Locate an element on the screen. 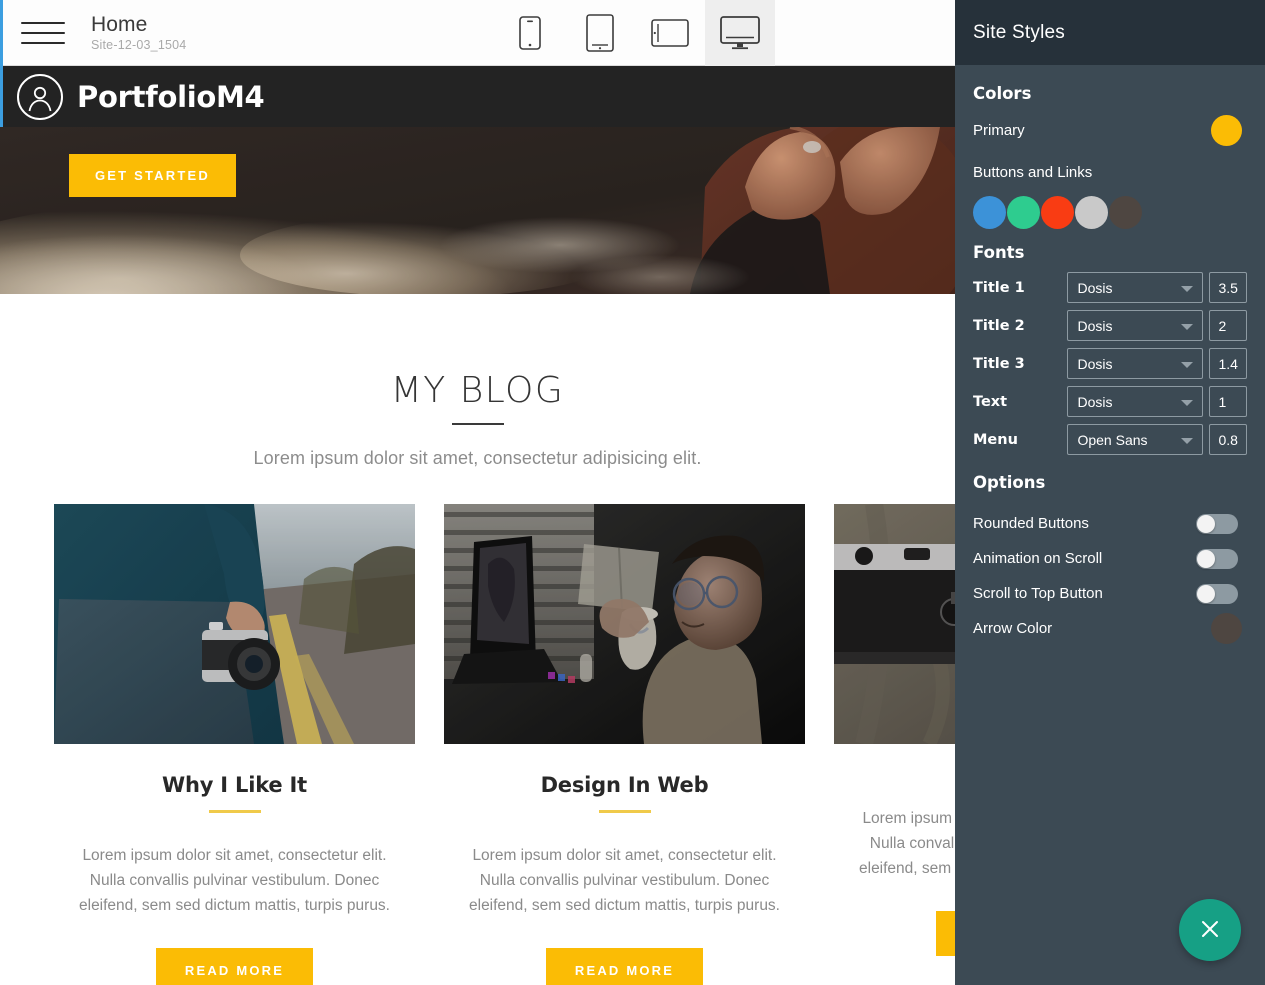  device-tablet-landscape-button is located at coordinates (670, 33).